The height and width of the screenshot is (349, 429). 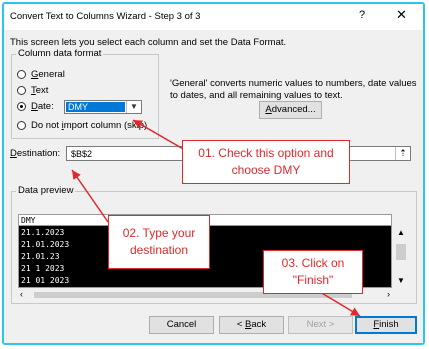 What do you see at coordinates (313, 280) in the screenshot?
I see `callout-step-3-line2: "Finish"` at bounding box center [313, 280].